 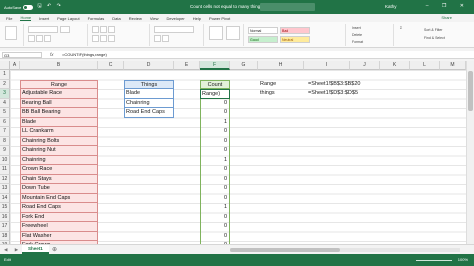 What do you see at coordinates (434, 38) in the screenshot?
I see `find-select-button: Find & Select` at bounding box center [434, 38].